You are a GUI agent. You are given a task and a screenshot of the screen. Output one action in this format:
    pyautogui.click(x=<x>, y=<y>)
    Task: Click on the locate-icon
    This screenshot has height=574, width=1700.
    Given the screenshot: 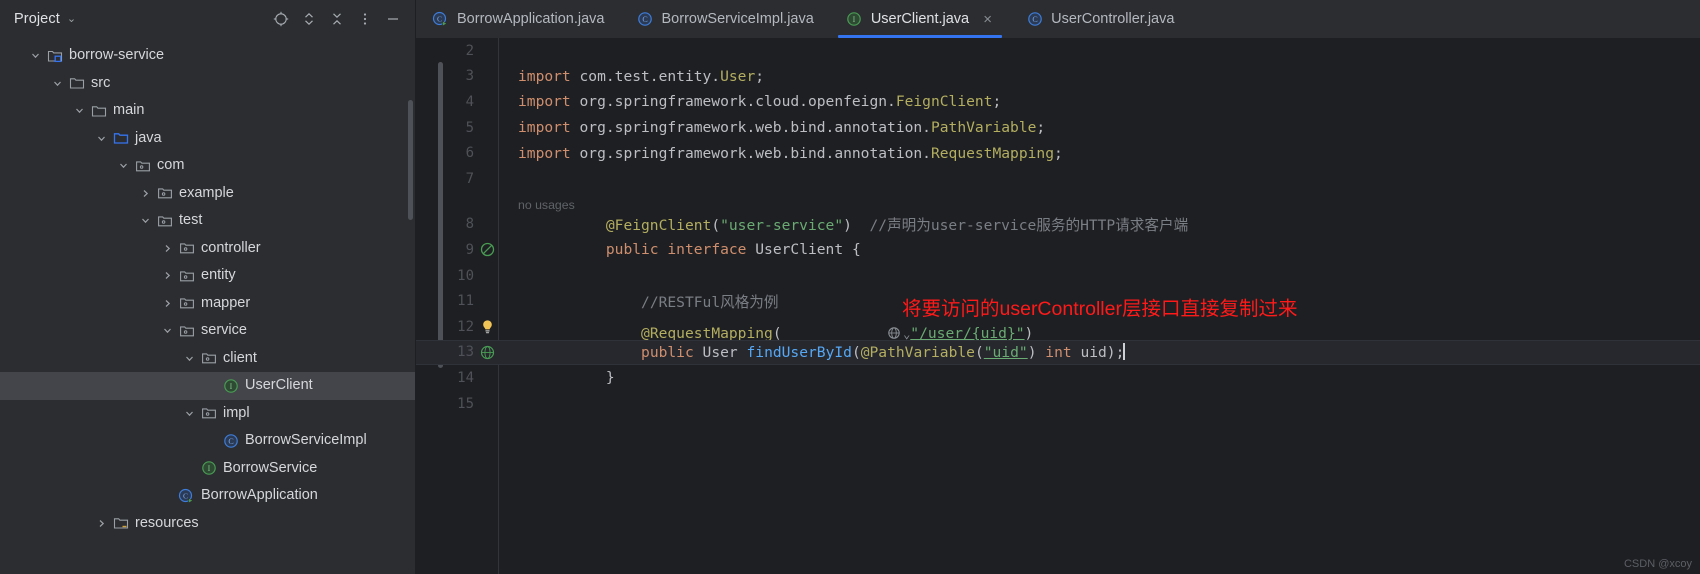 What is the action you would take?
    pyautogui.click(x=281, y=19)
    